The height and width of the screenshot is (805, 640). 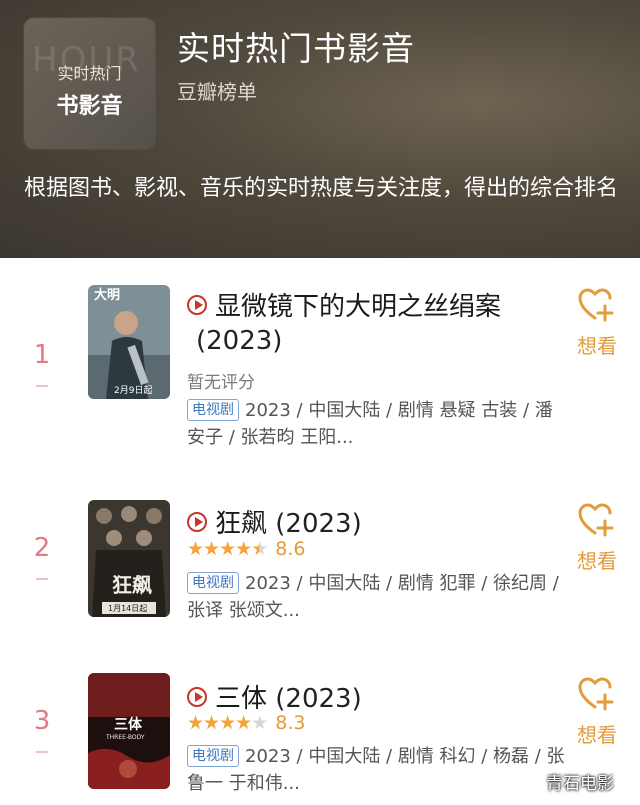 What do you see at coordinates (580, 784) in the screenshot?
I see `source-watermark: 青石电影` at bounding box center [580, 784].